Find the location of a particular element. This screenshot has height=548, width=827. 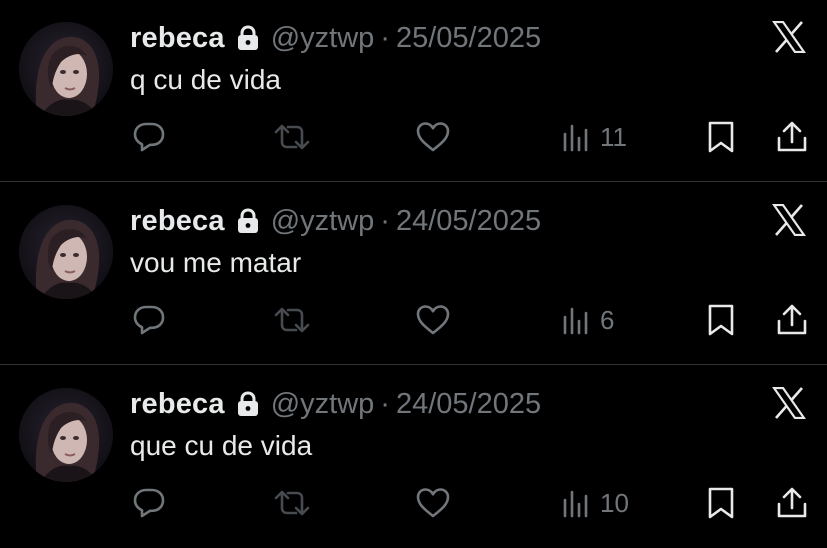

views-count: 6 is located at coordinates (607, 319).